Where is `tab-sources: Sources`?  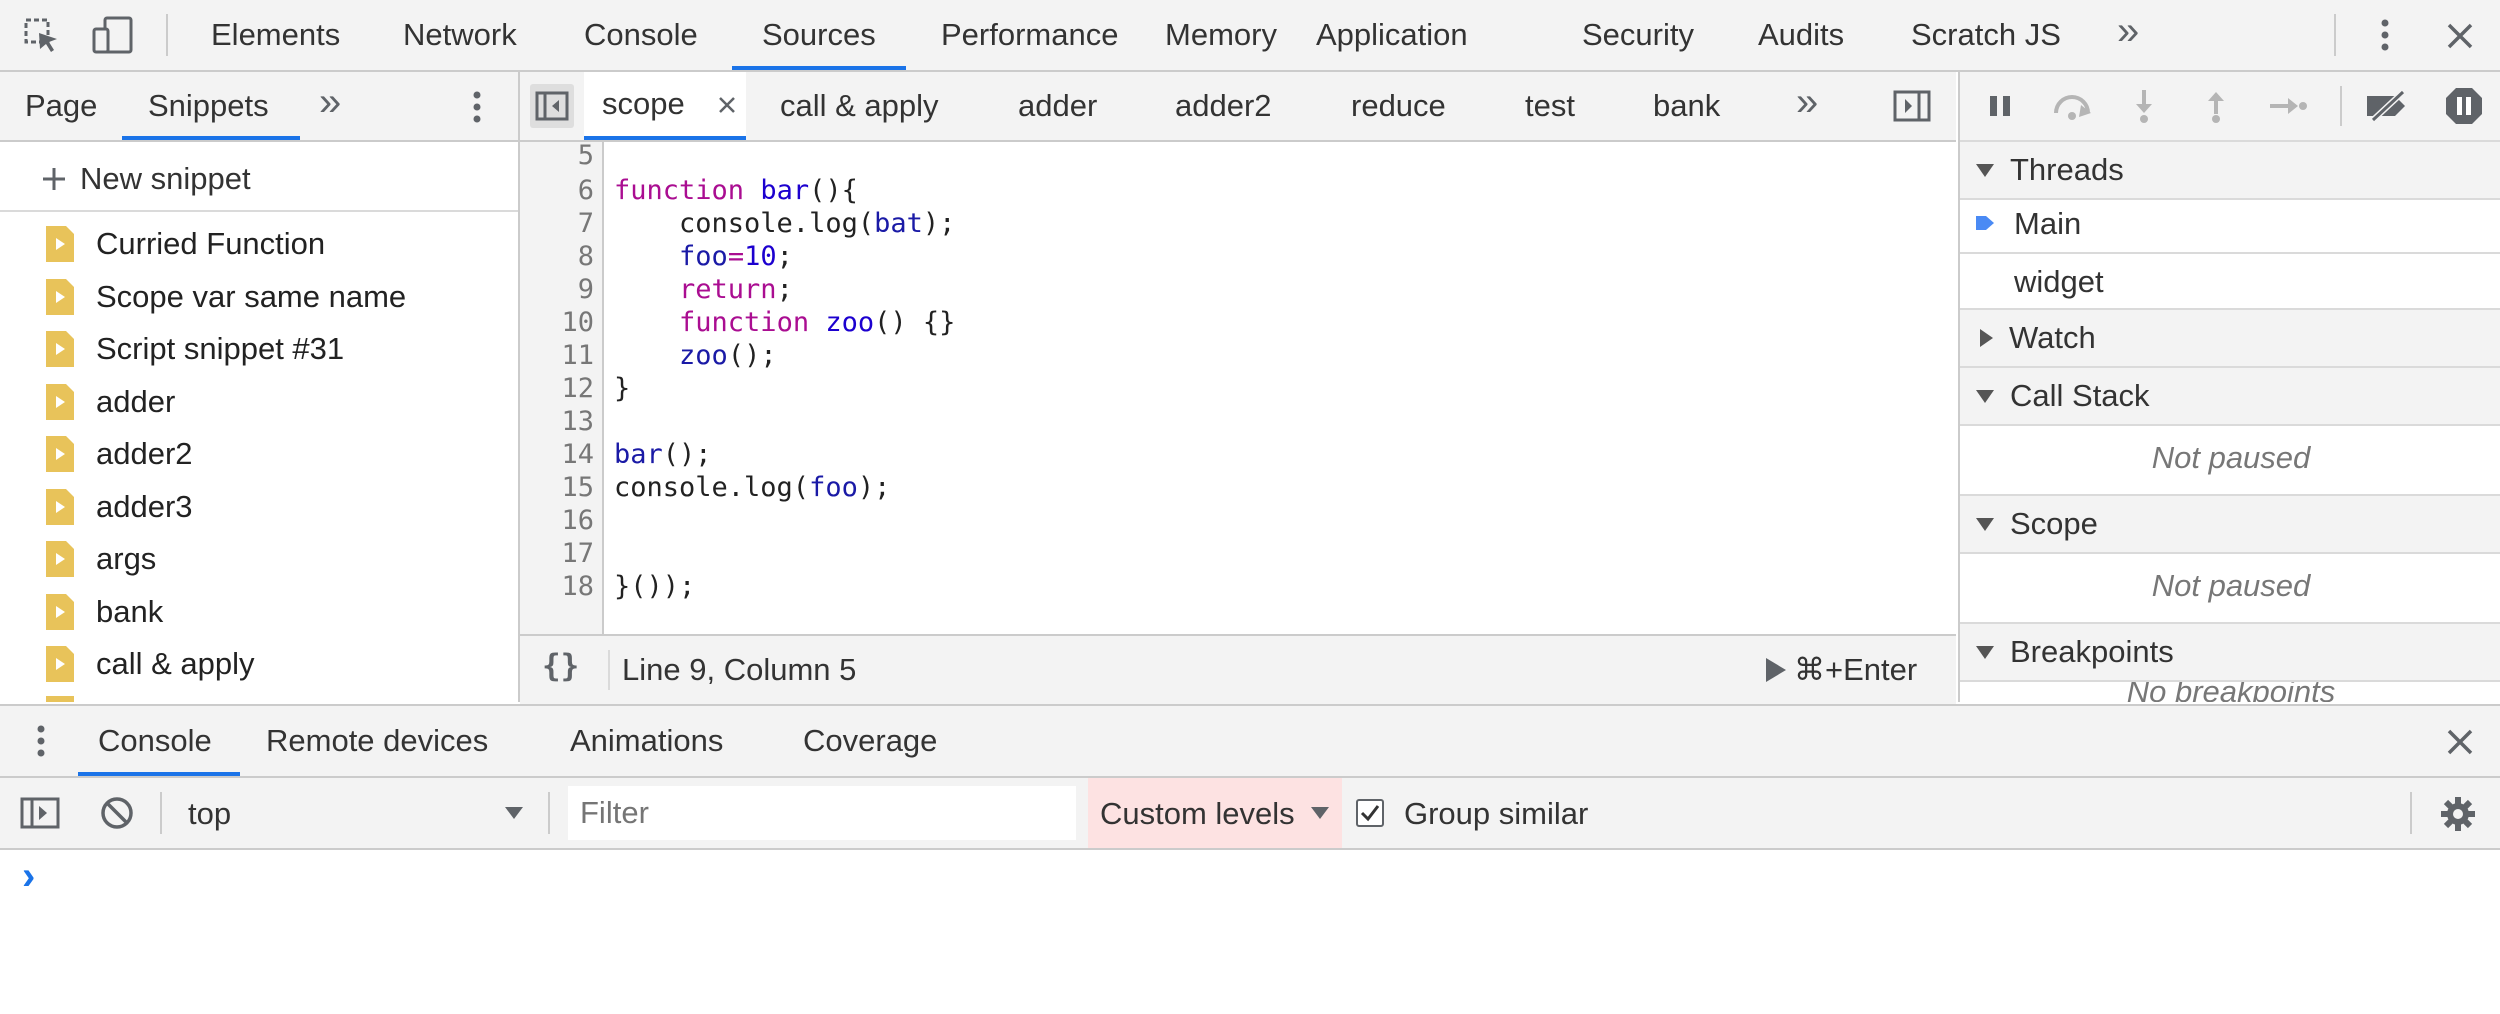 tab-sources: Sources is located at coordinates (819, 35).